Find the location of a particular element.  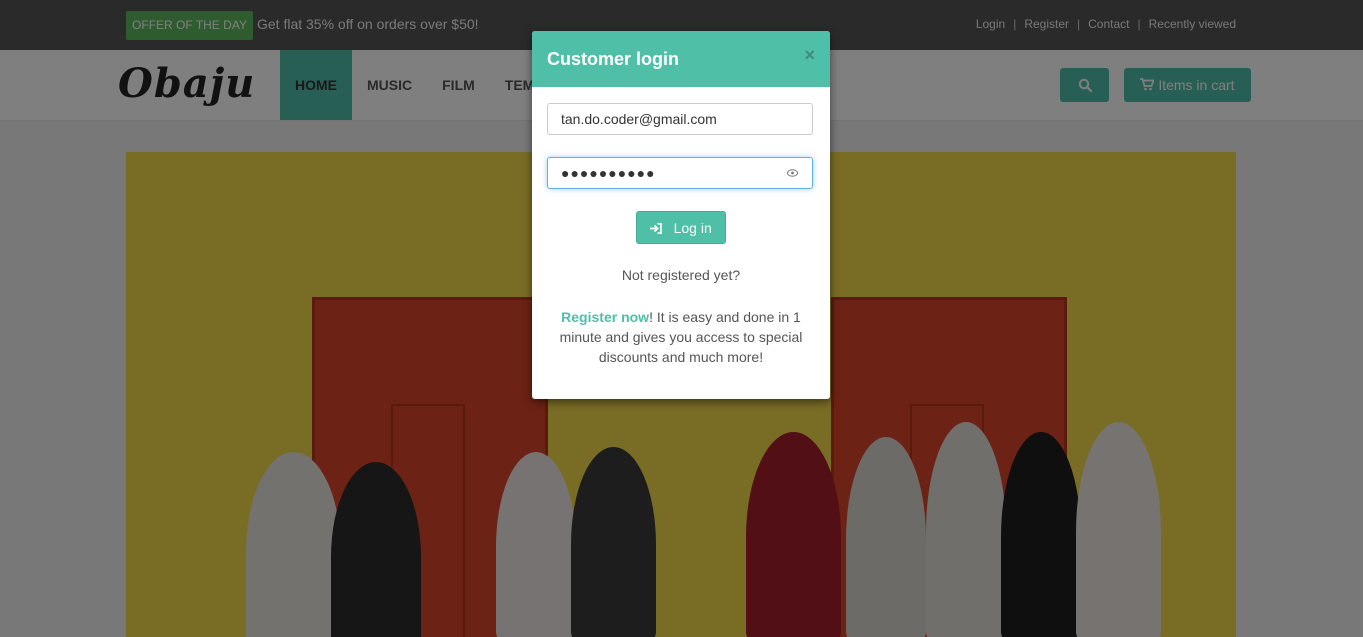

modal-header: Customer login × is located at coordinates (681, 59).